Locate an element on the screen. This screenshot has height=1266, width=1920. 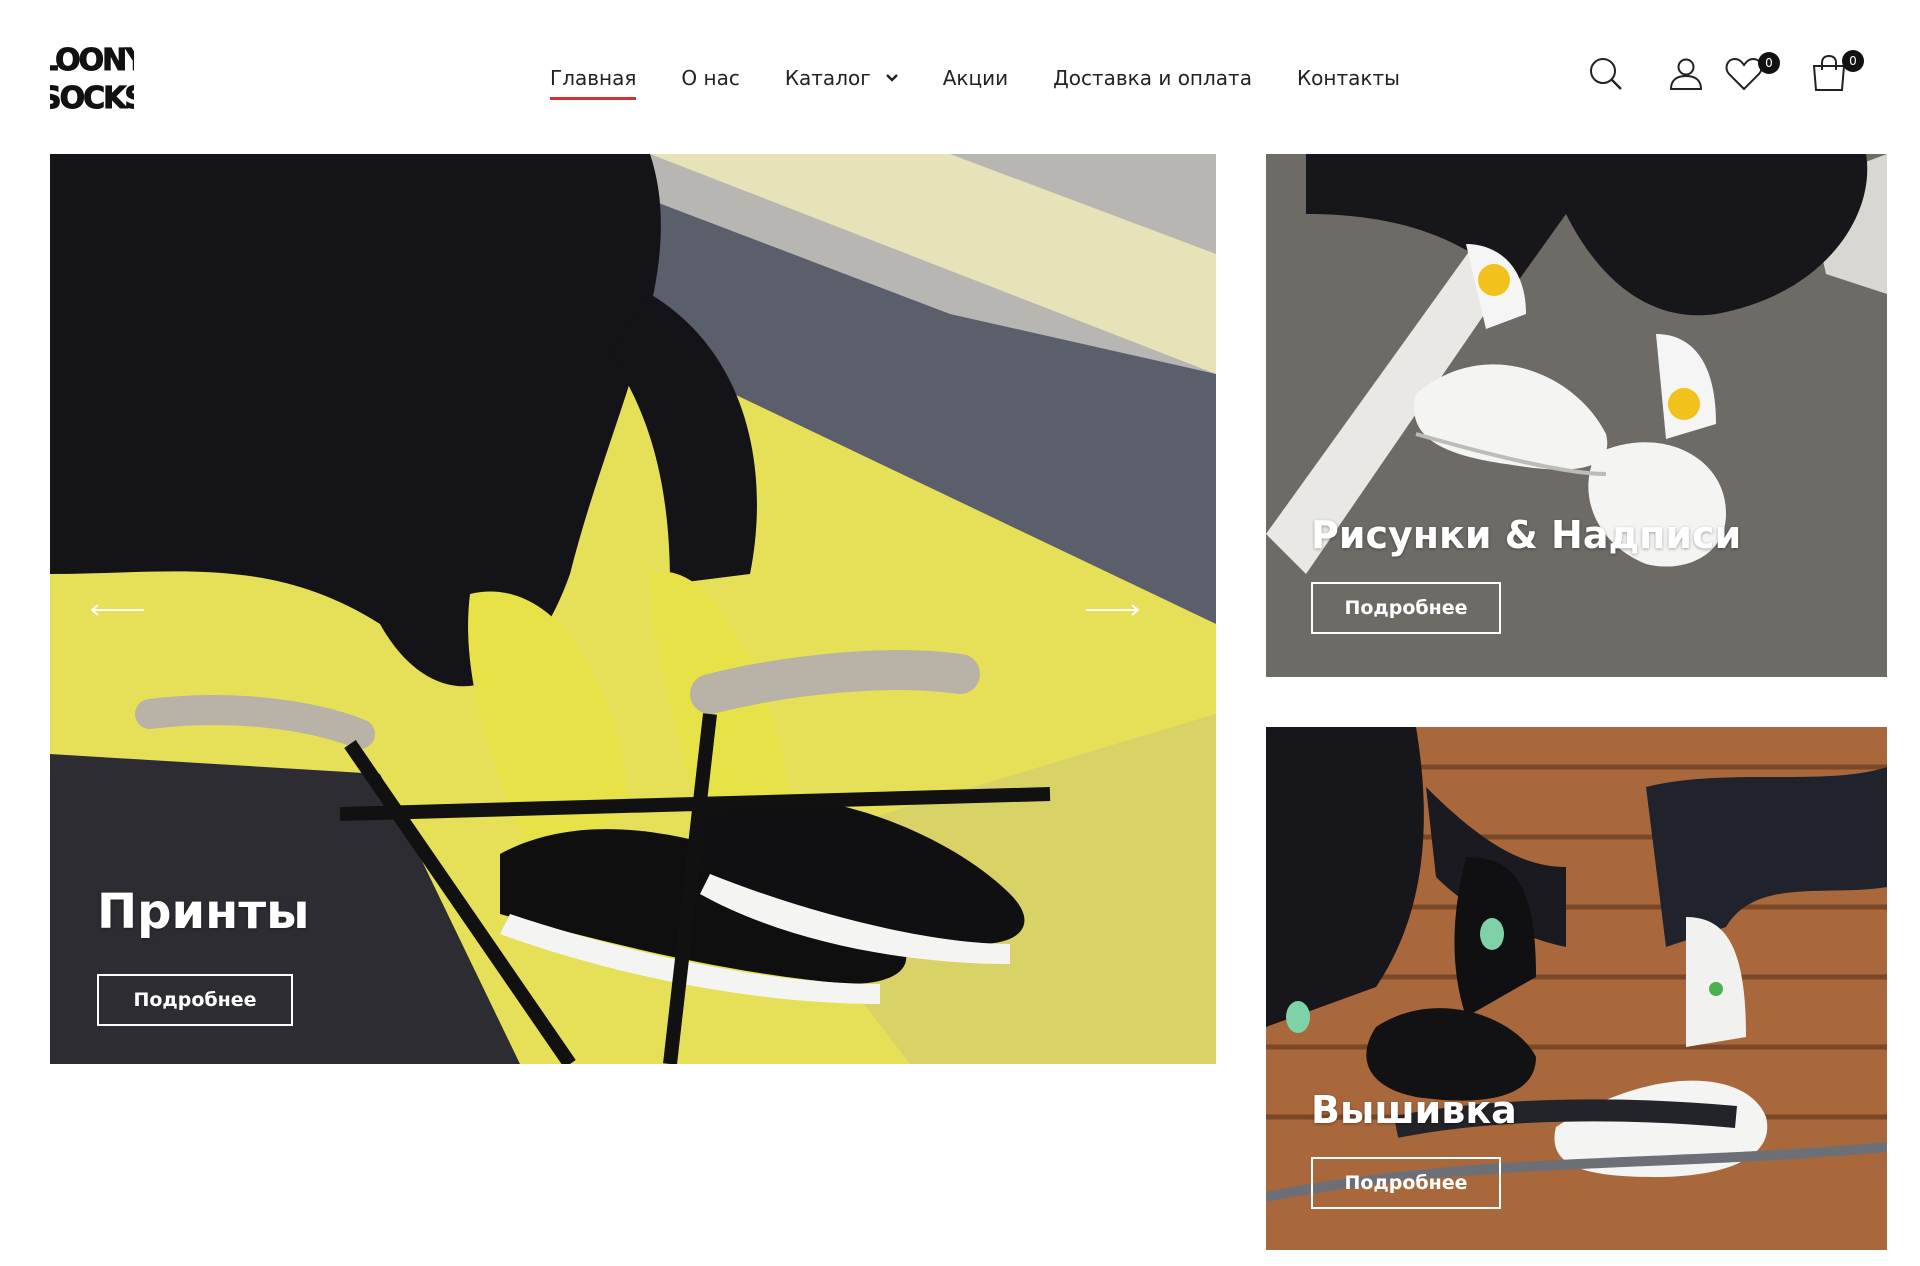
nav-item-catalog: Каталог is located at coordinates (842, 78).